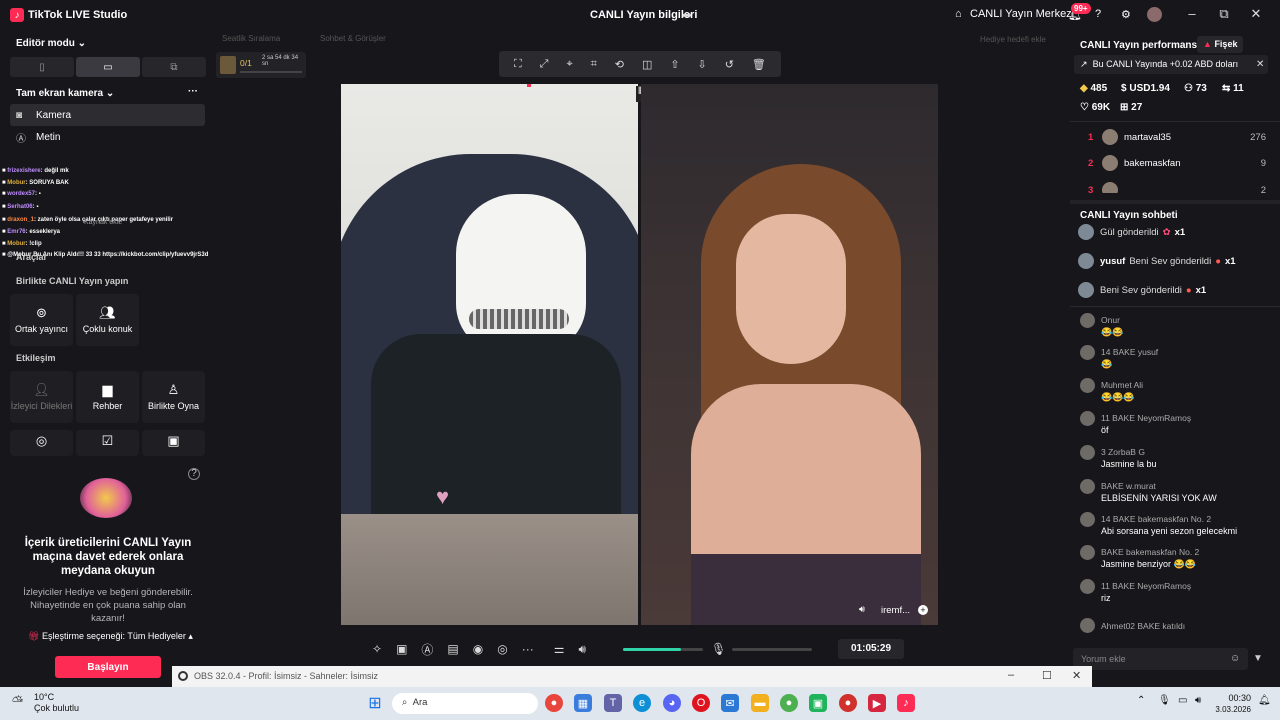 The image size is (1280, 720). What do you see at coordinates (528, 649) in the screenshot?
I see `more-icon: ···` at bounding box center [528, 649].